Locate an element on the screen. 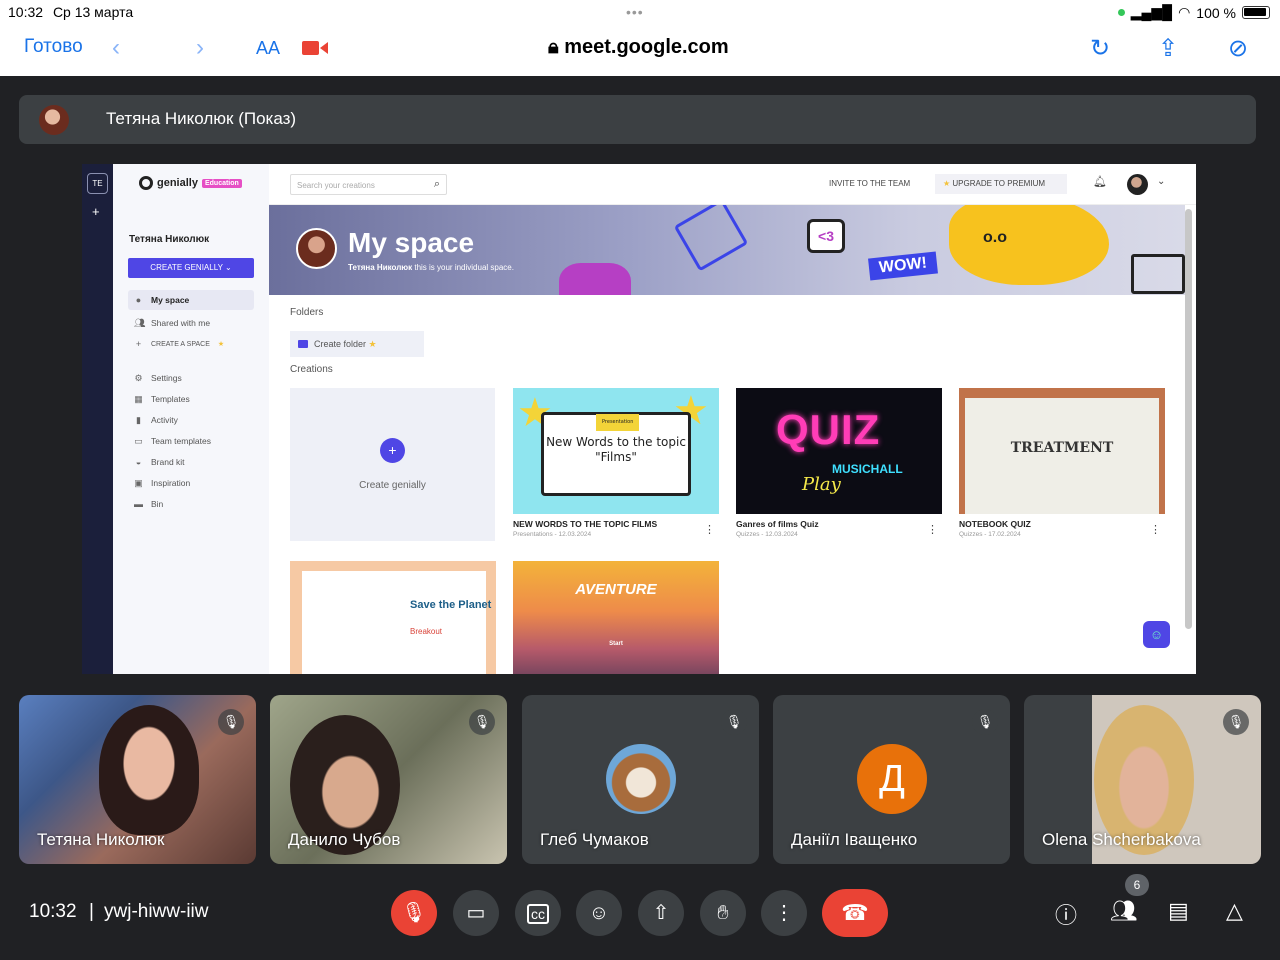  sidebar-item-label: Inspiration is located at coordinates (171, 483).